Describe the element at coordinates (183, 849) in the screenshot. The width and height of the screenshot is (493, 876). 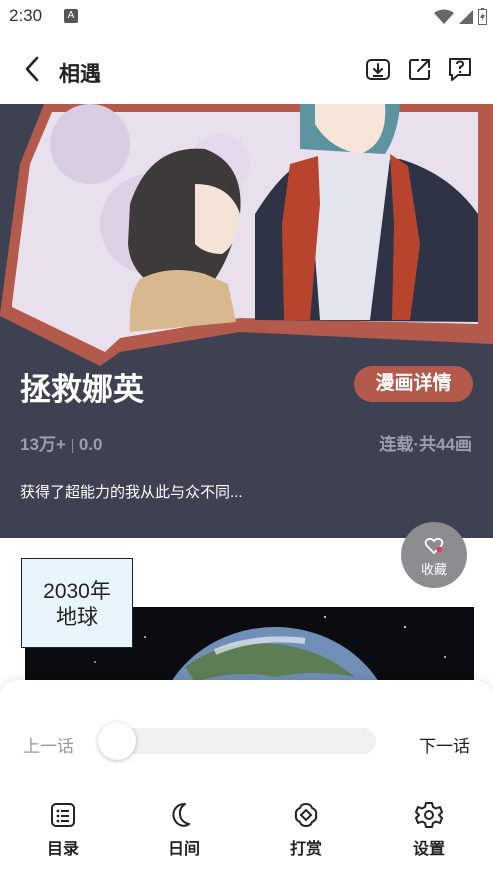
I see `nav-label-day-mode: 日间` at that location.